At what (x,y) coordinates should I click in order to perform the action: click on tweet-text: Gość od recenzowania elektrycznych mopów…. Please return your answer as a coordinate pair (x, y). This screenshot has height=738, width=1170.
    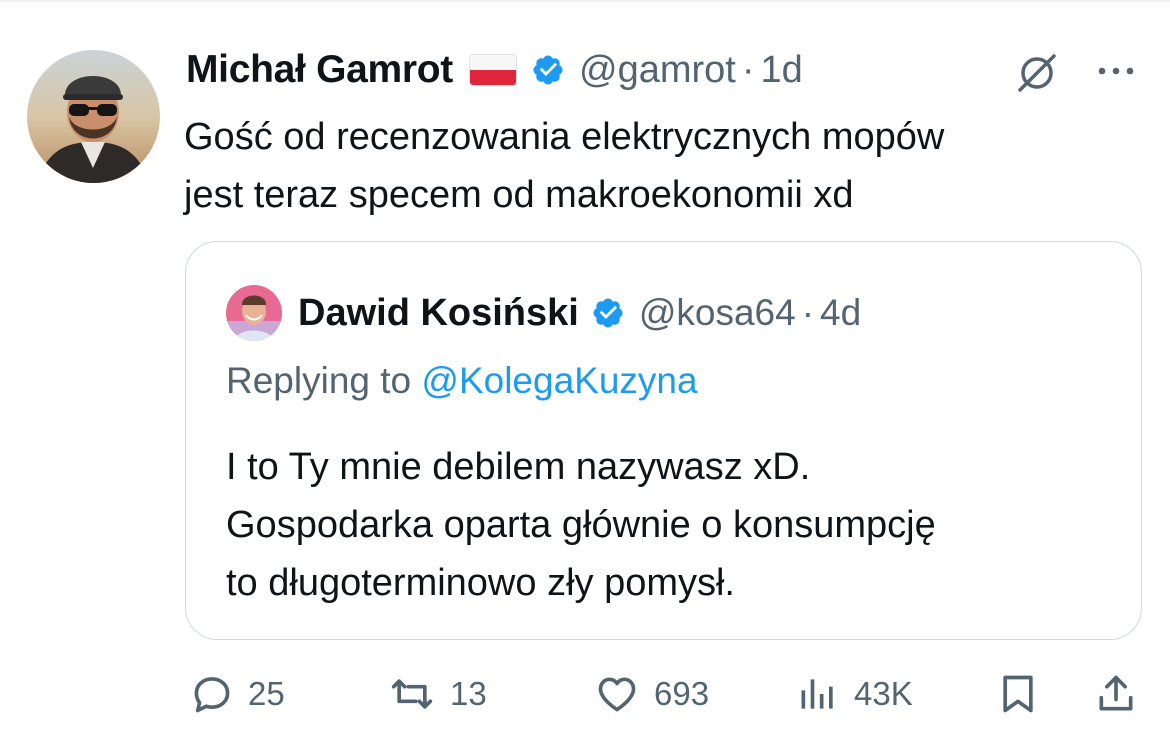
    Looking at the image, I should click on (564, 166).